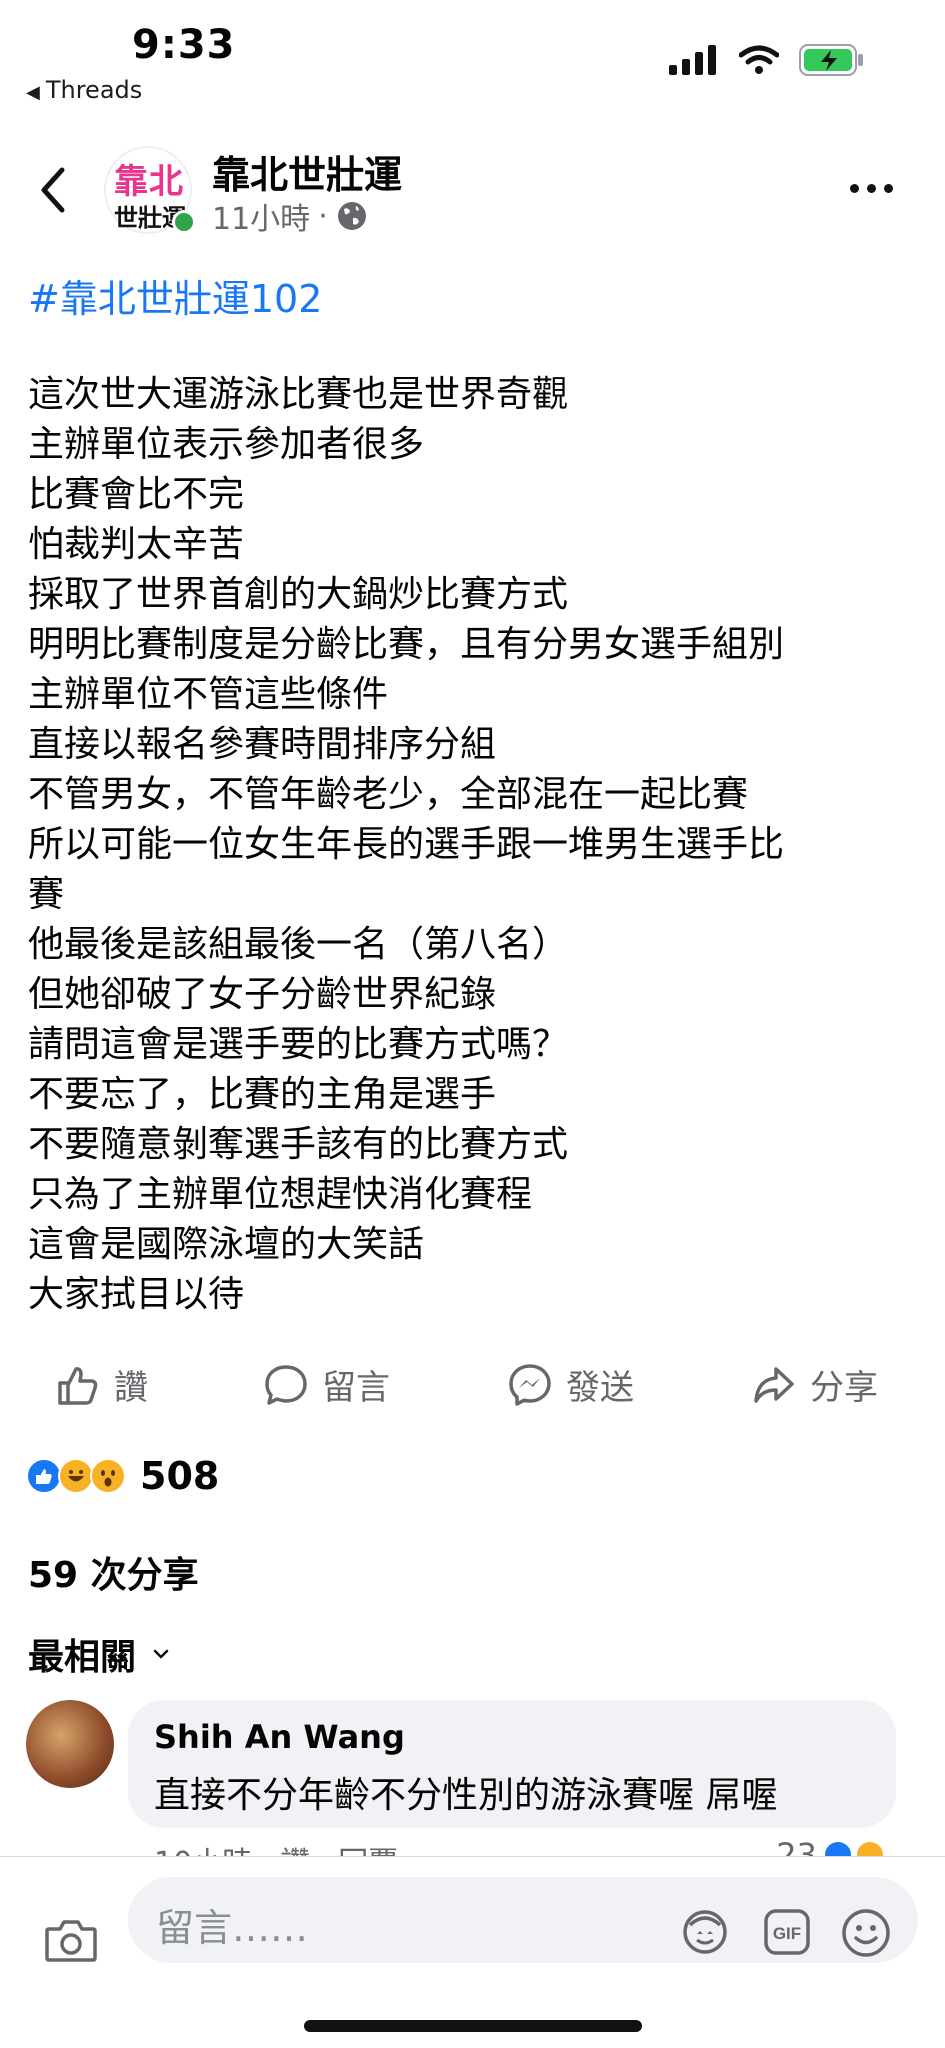  I want to click on more-icon, so click(871, 188).